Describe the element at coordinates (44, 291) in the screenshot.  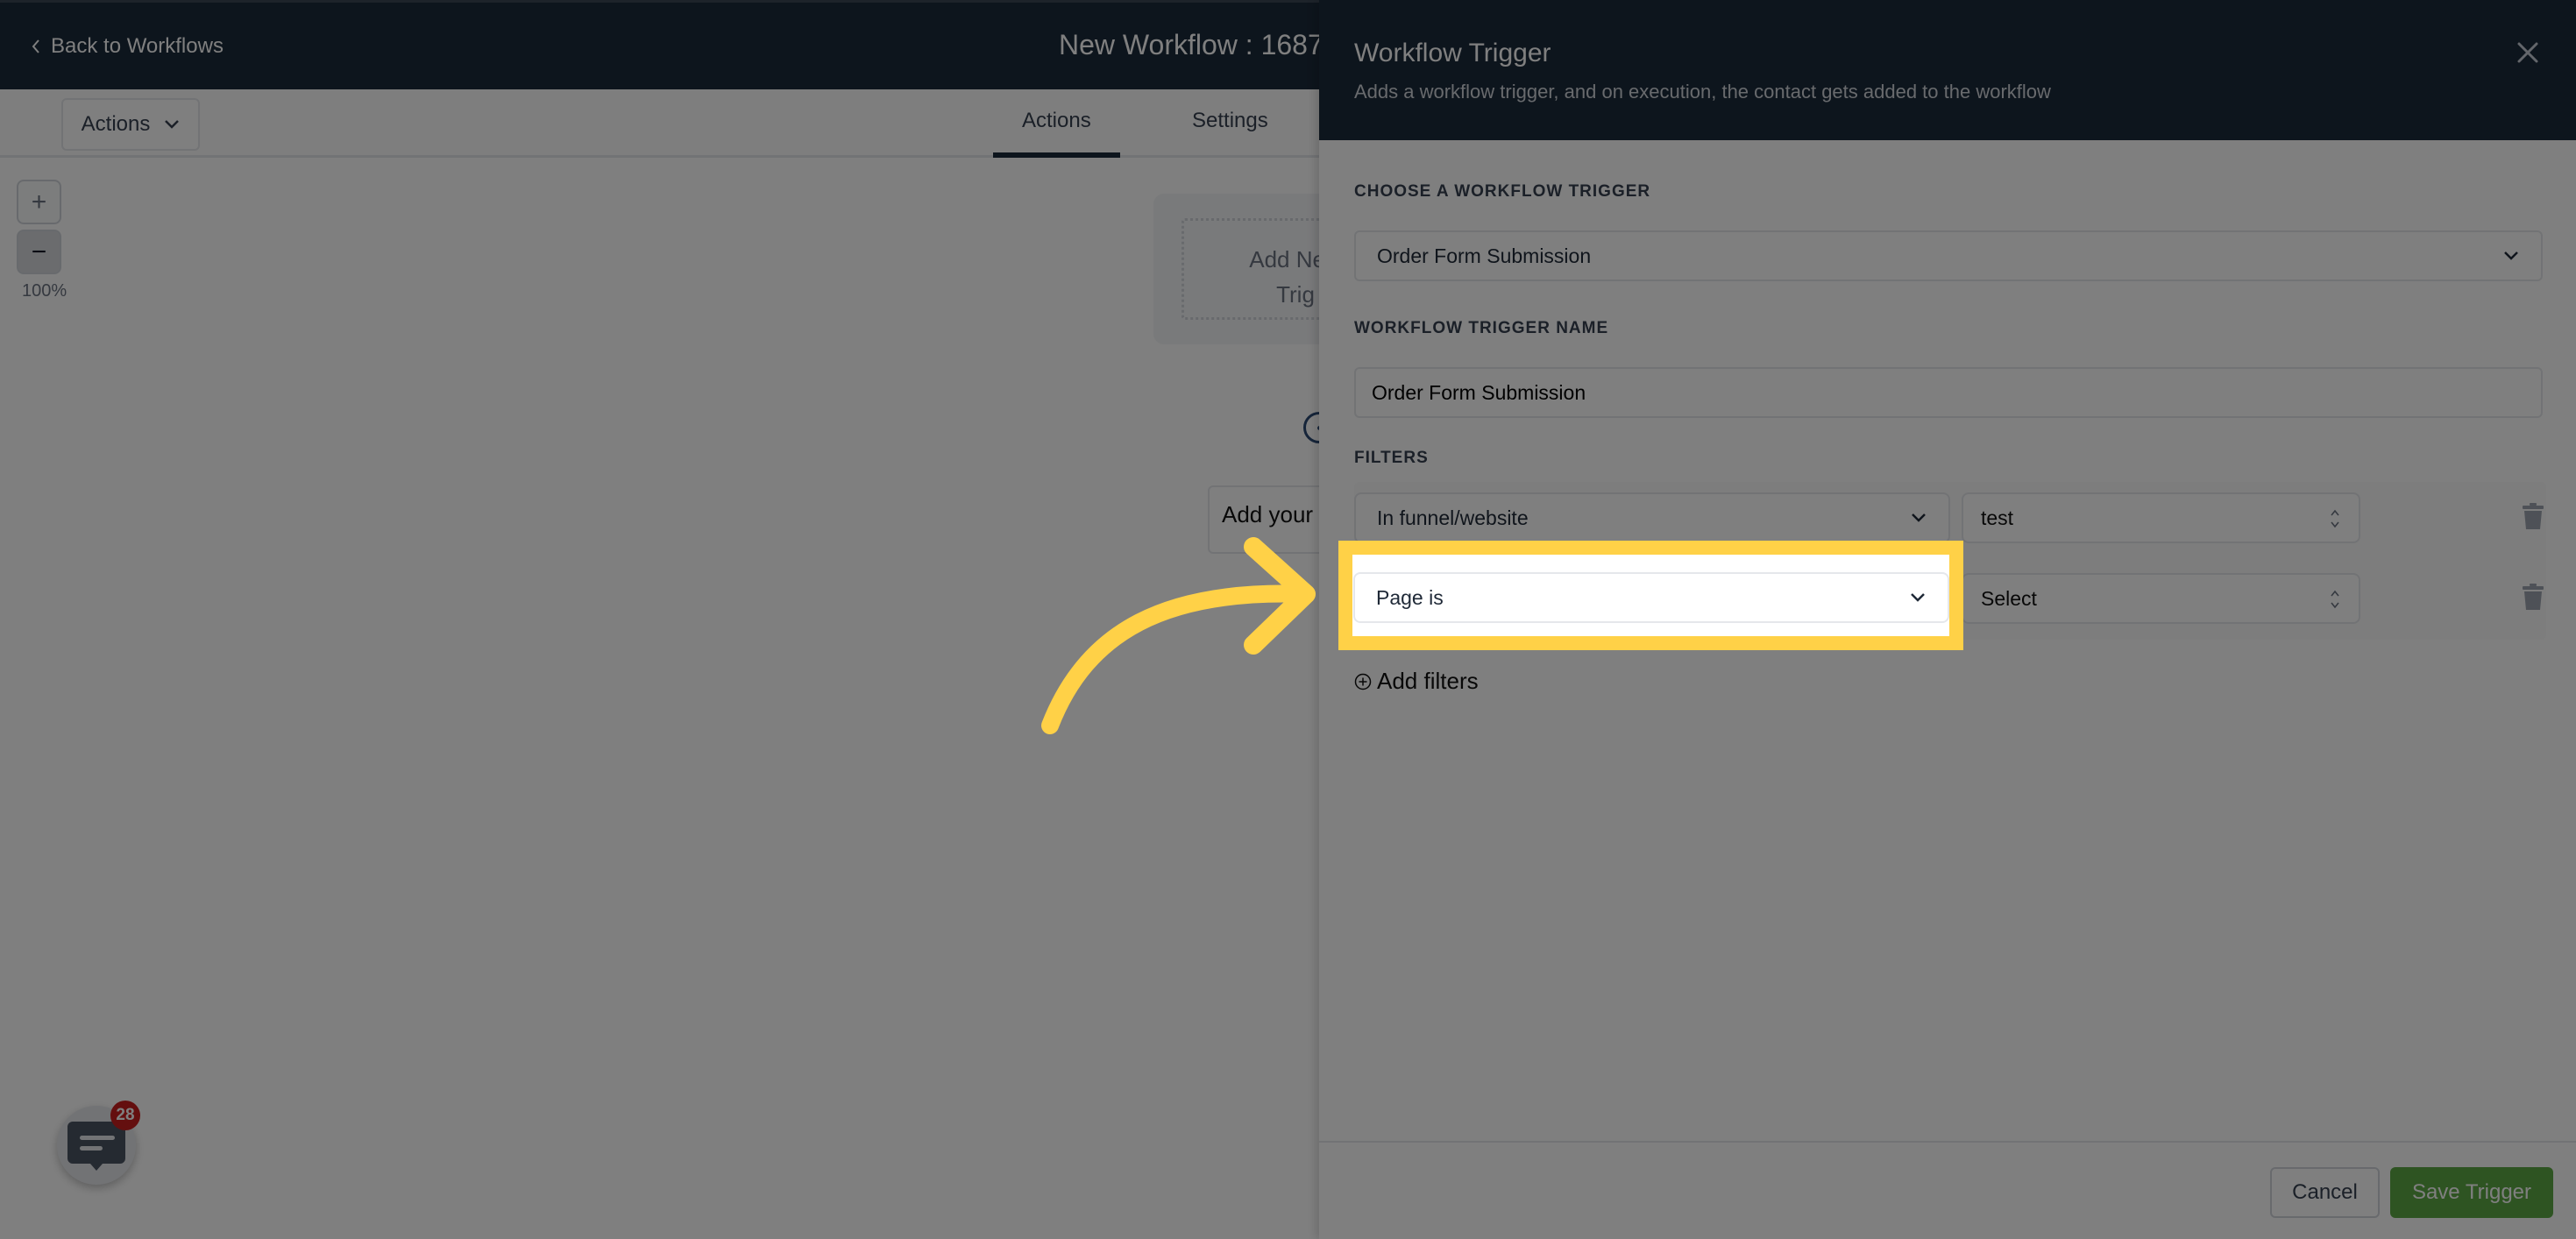
I see `zoom-level: 100%` at that location.